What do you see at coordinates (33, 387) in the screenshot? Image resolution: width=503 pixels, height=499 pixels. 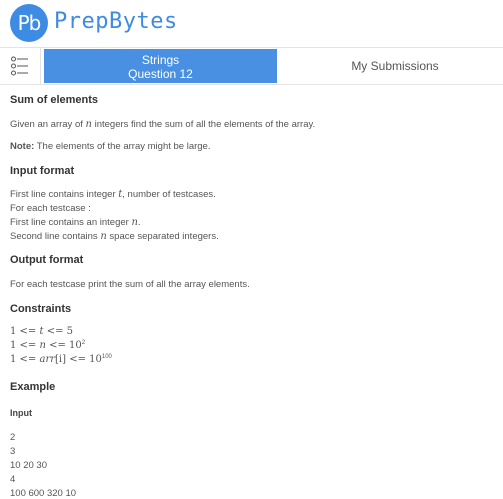 I see `example-heading: Example` at bounding box center [33, 387].